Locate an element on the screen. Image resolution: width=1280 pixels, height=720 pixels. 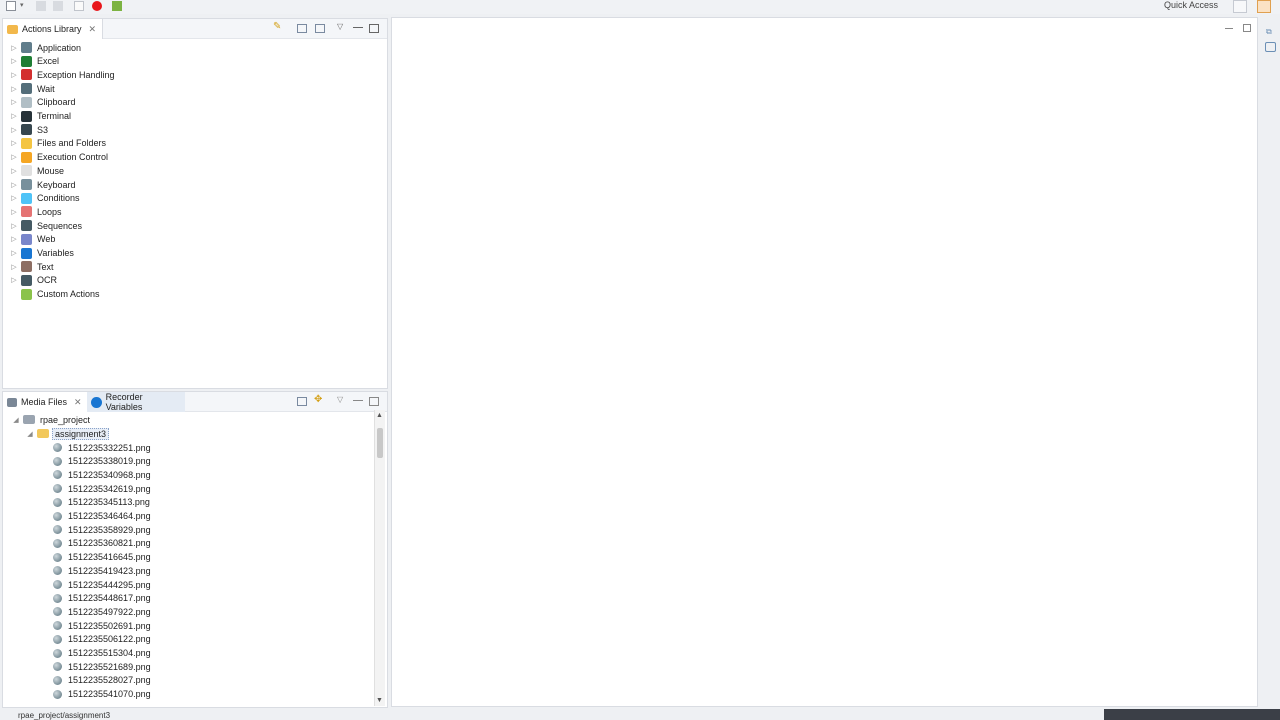
status-path: rpae_project/assignment3 is located at coordinates (64, 715).